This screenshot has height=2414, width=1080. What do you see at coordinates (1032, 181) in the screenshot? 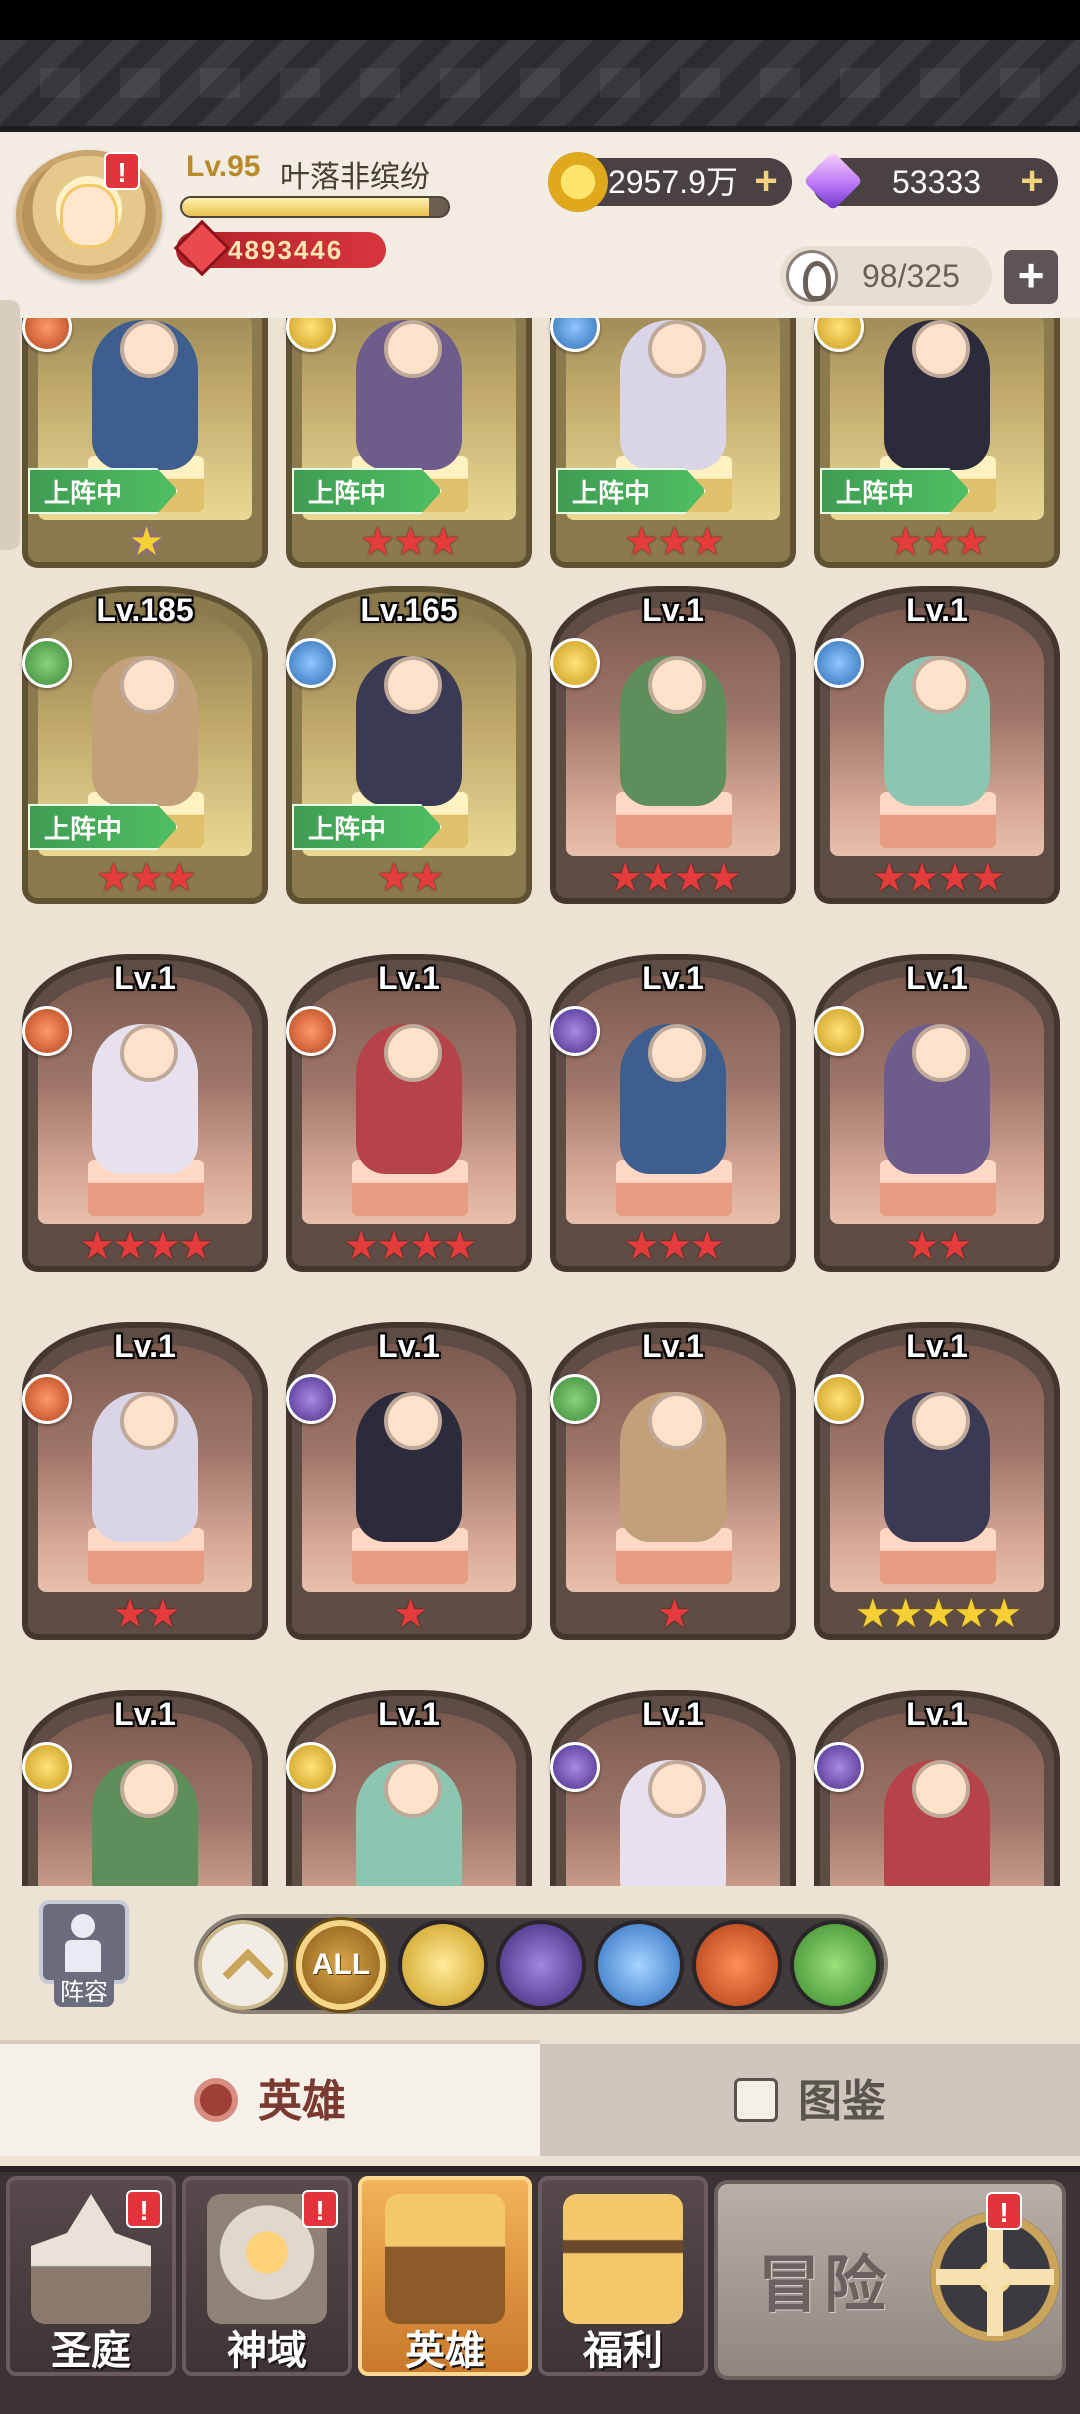
I see `diamond-add-button: +` at bounding box center [1032, 181].